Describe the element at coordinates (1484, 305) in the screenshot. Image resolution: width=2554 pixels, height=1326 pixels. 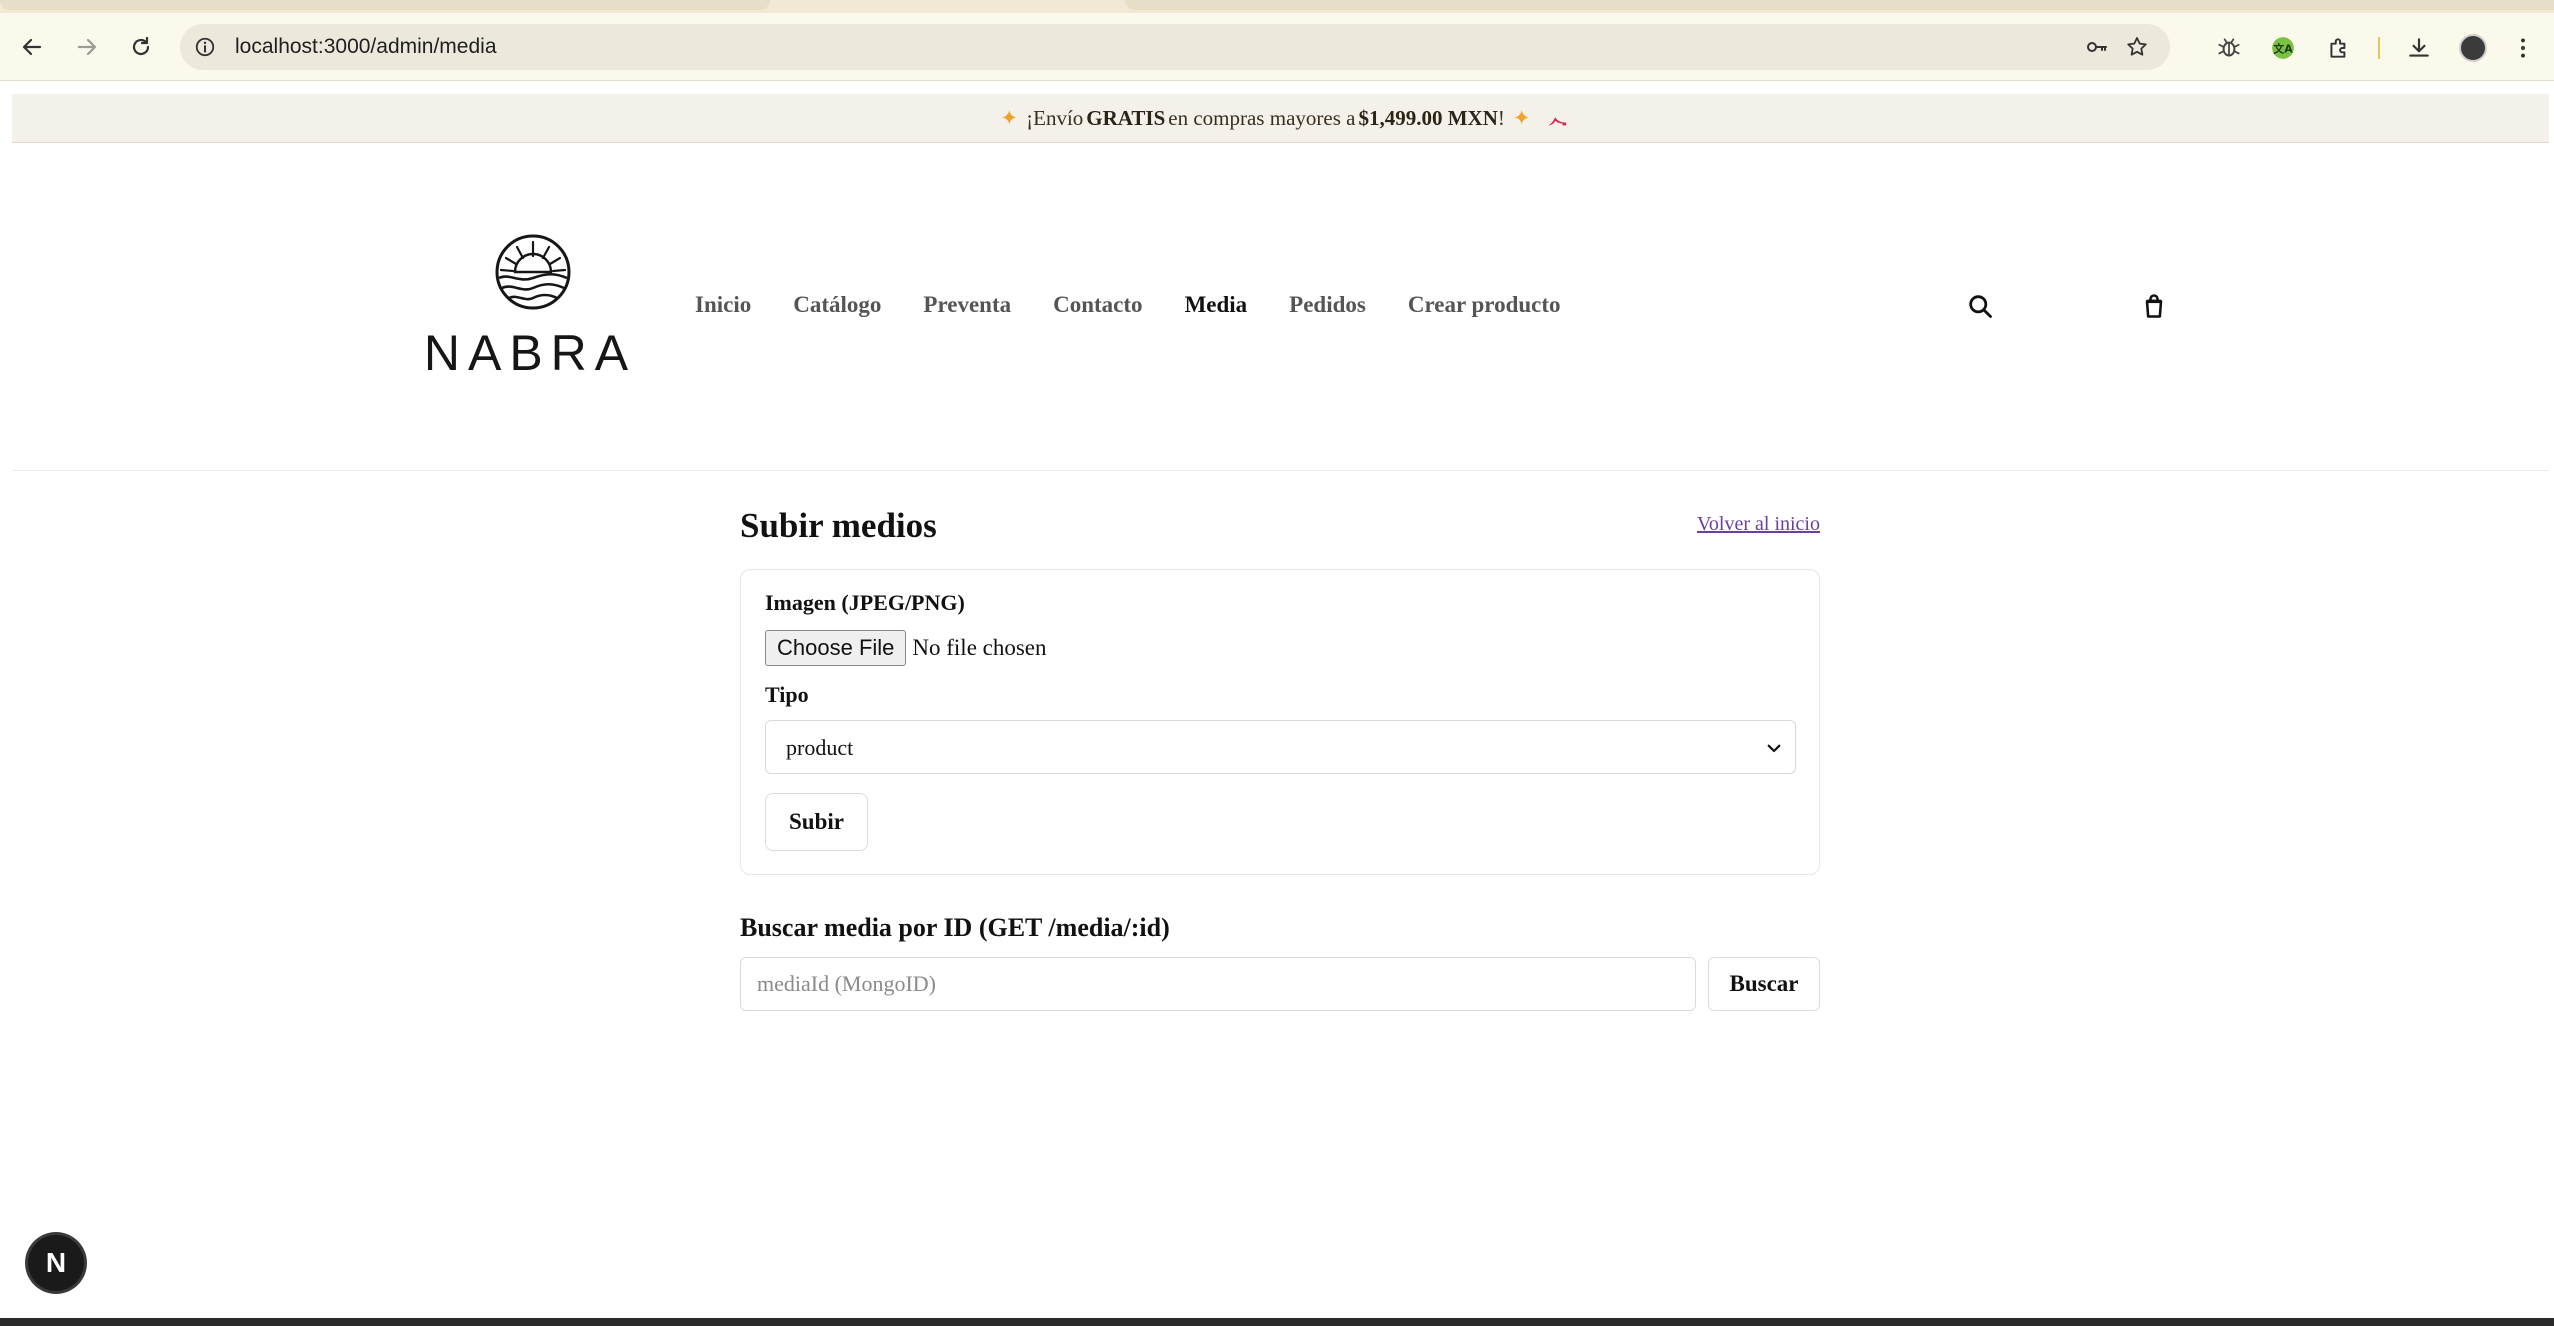
I see `nav-item-crear-producto: Crear producto` at that location.